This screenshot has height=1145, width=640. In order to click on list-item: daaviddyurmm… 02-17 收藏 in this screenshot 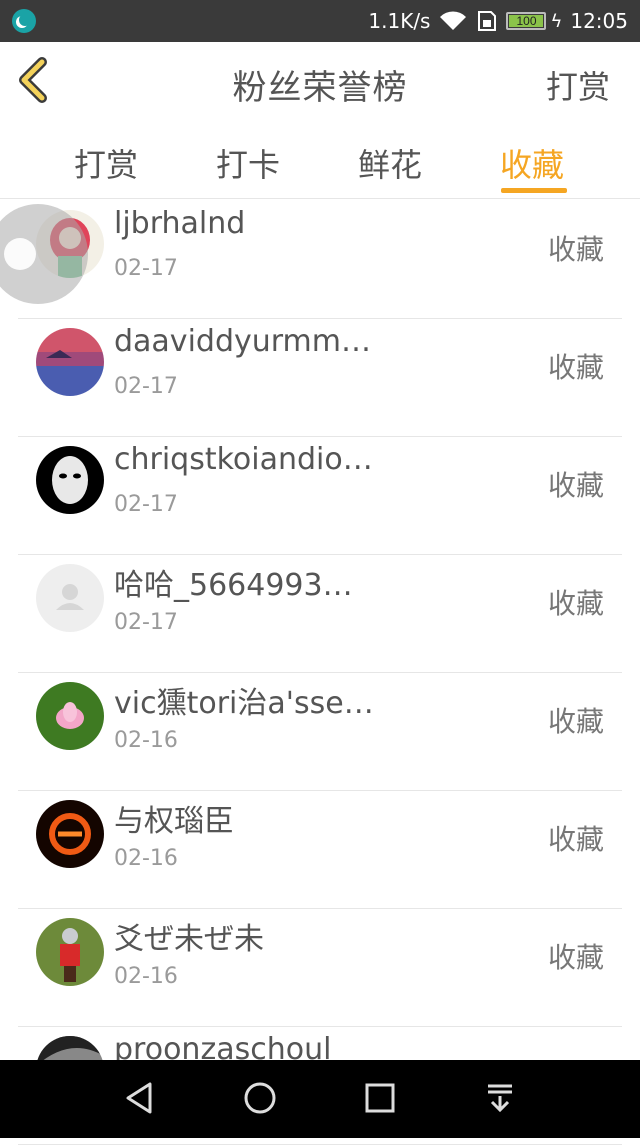, I will do `click(320, 377)`.